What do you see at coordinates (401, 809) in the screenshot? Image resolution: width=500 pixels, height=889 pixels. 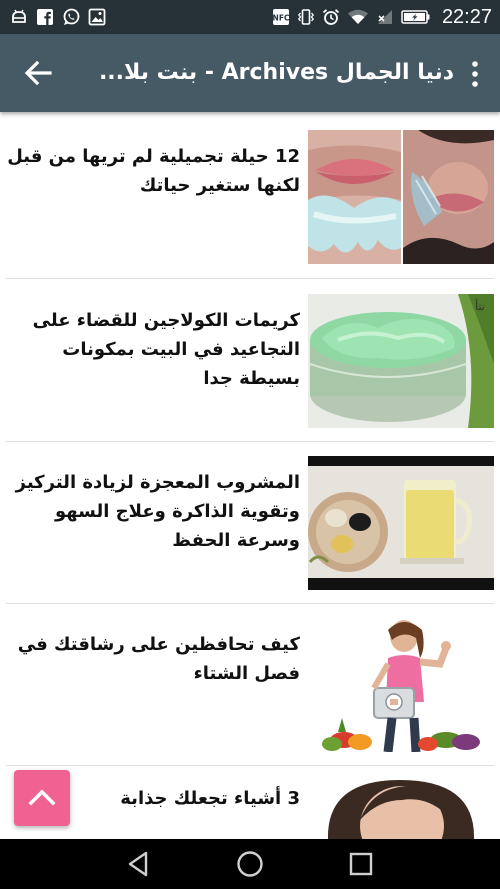 I see `woman-face-photo` at bounding box center [401, 809].